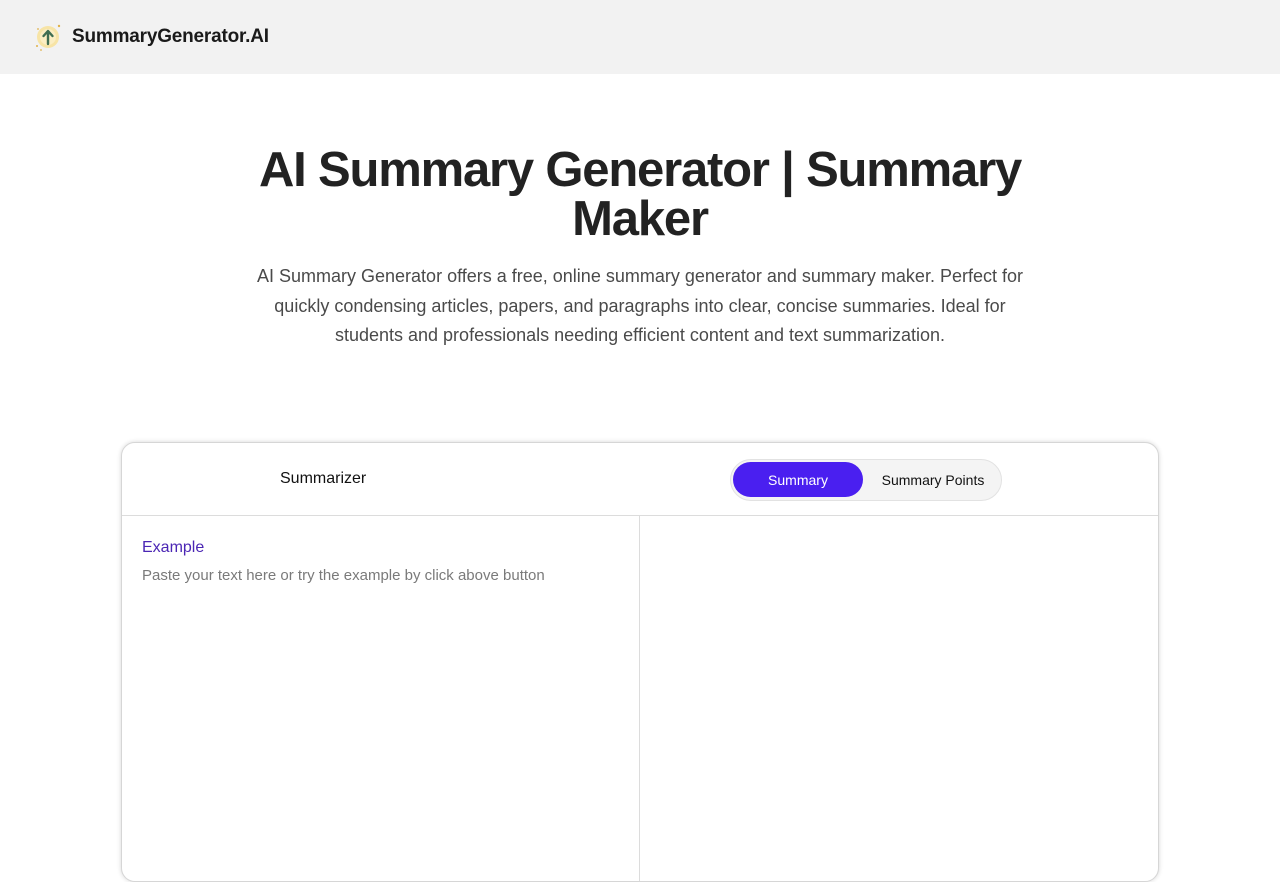 The width and height of the screenshot is (1280, 882). What do you see at coordinates (48, 37) in the screenshot?
I see `lightbulb-arrow-icon` at bounding box center [48, 37].